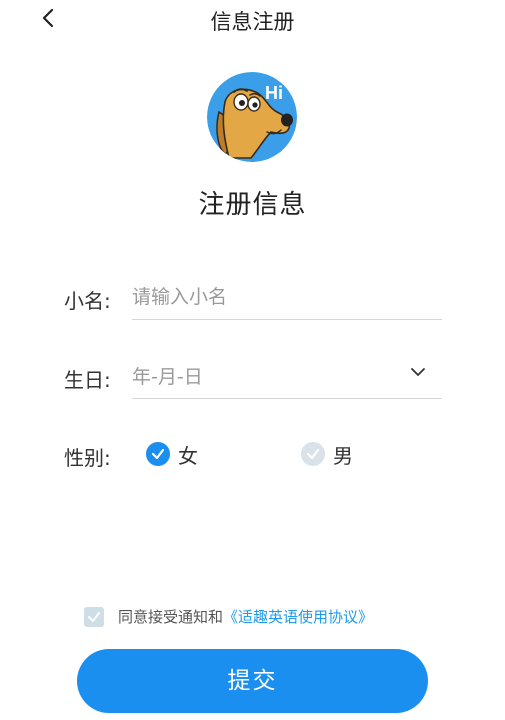  I want to click on gender-option-male: 男, so click(327, 454).